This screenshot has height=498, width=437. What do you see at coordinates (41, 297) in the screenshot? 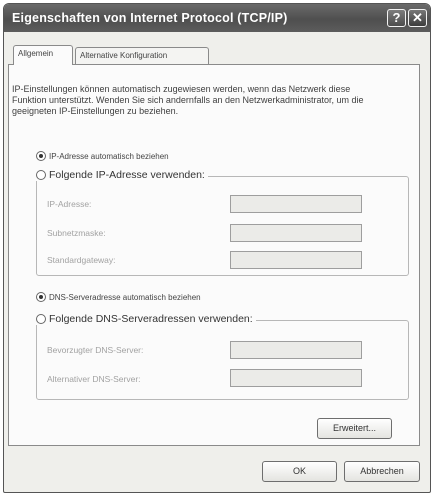
I see `dns-auto-radio` at bounding box center [41, 297].